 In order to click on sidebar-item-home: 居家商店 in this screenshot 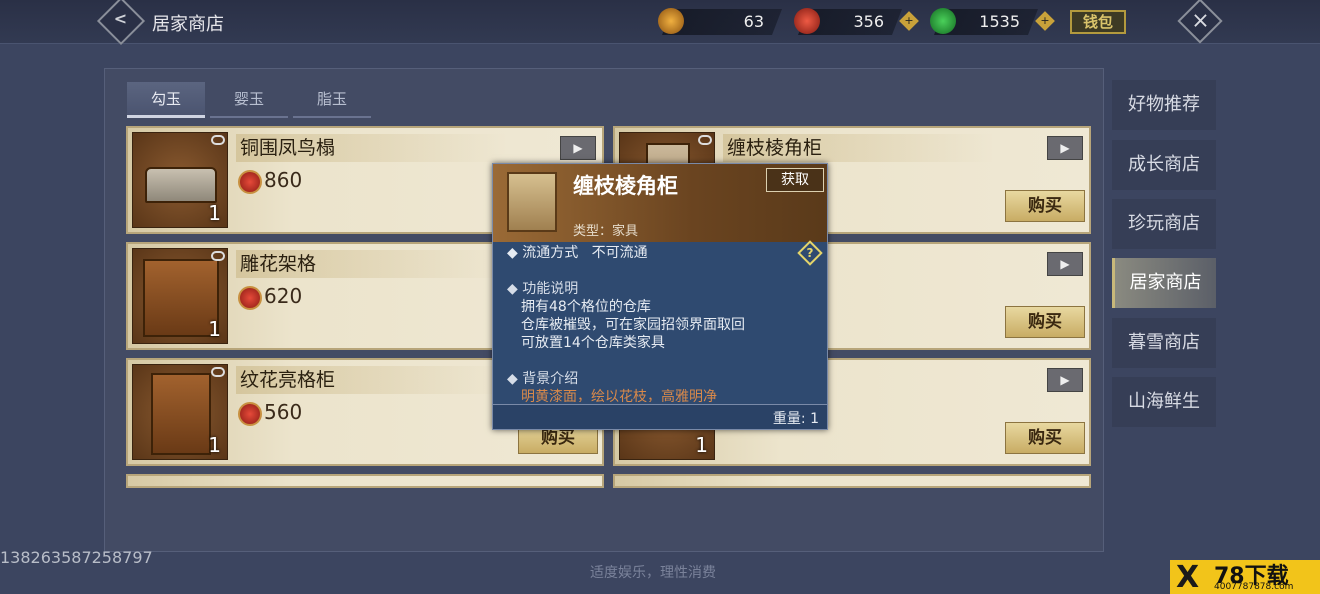, I will do `click(1164, 283)`.